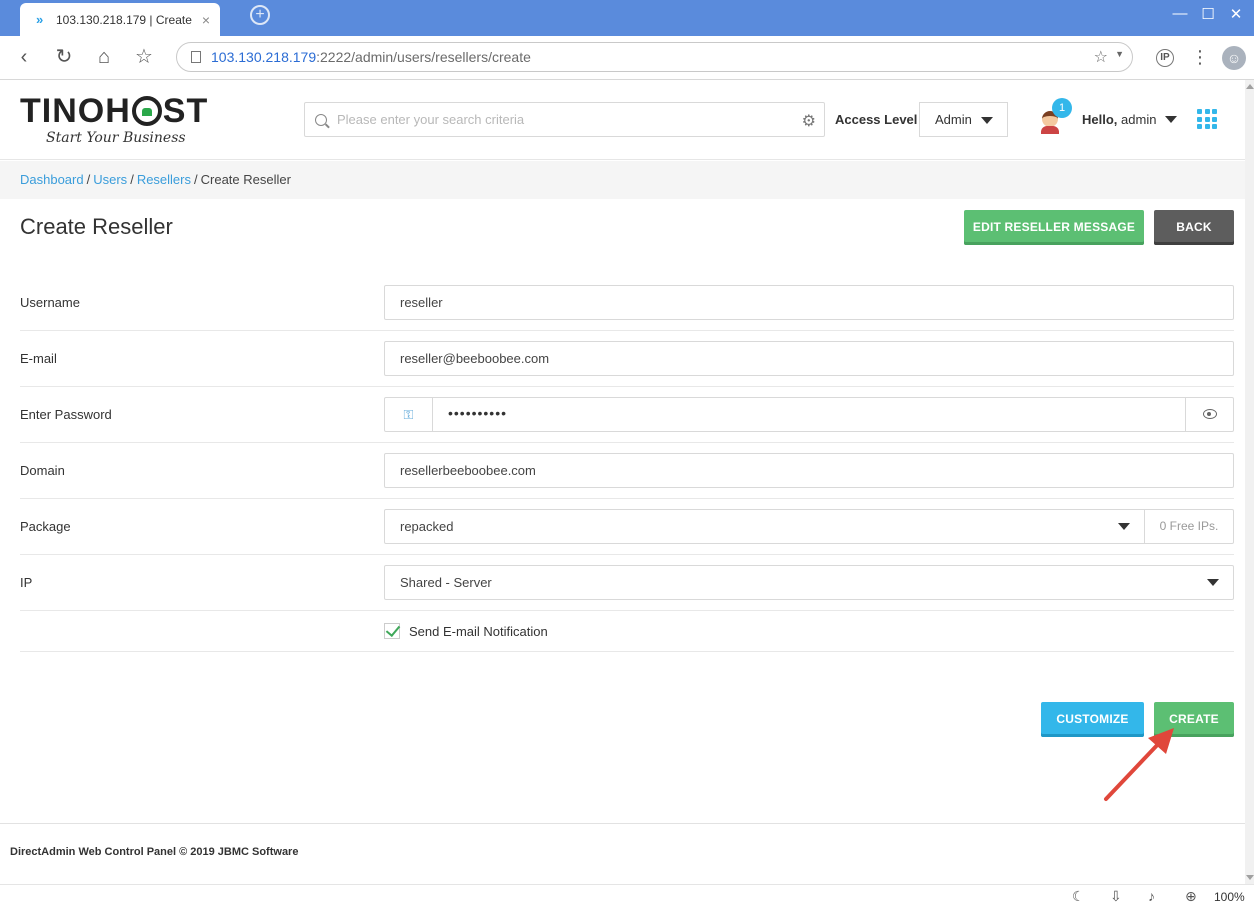 This screenshot has width=1254, height=908. Describe the element at coordinates (809, 470) in the screenshot. I see `domain-field: resellerbeeboobee.com` at that location.